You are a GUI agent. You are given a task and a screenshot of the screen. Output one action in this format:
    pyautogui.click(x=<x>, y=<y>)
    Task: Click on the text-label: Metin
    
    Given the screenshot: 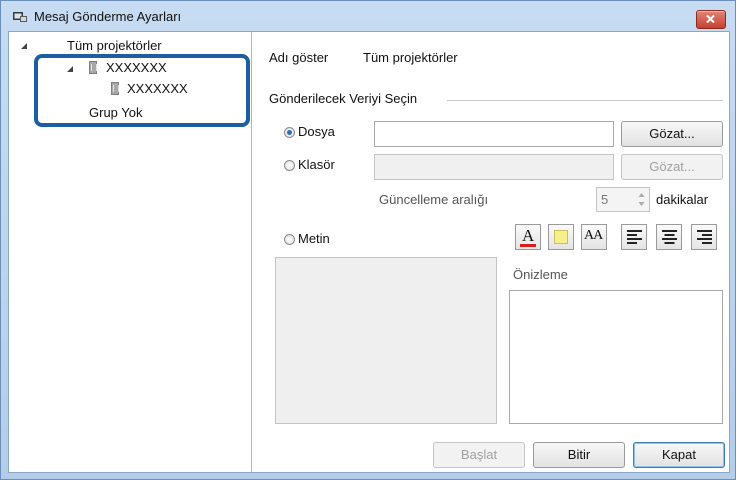 What is the action you would take?
    pyautogui.click(x=314, y=238)
    